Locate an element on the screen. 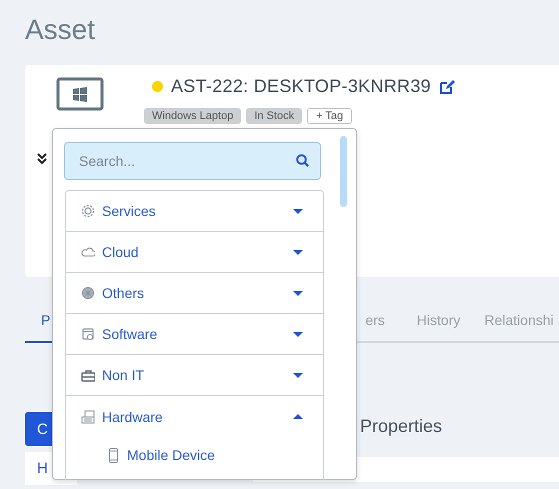  asset-title: AST-222: DESKTOP-3KNRR39 is located at coordinates (301, 86).